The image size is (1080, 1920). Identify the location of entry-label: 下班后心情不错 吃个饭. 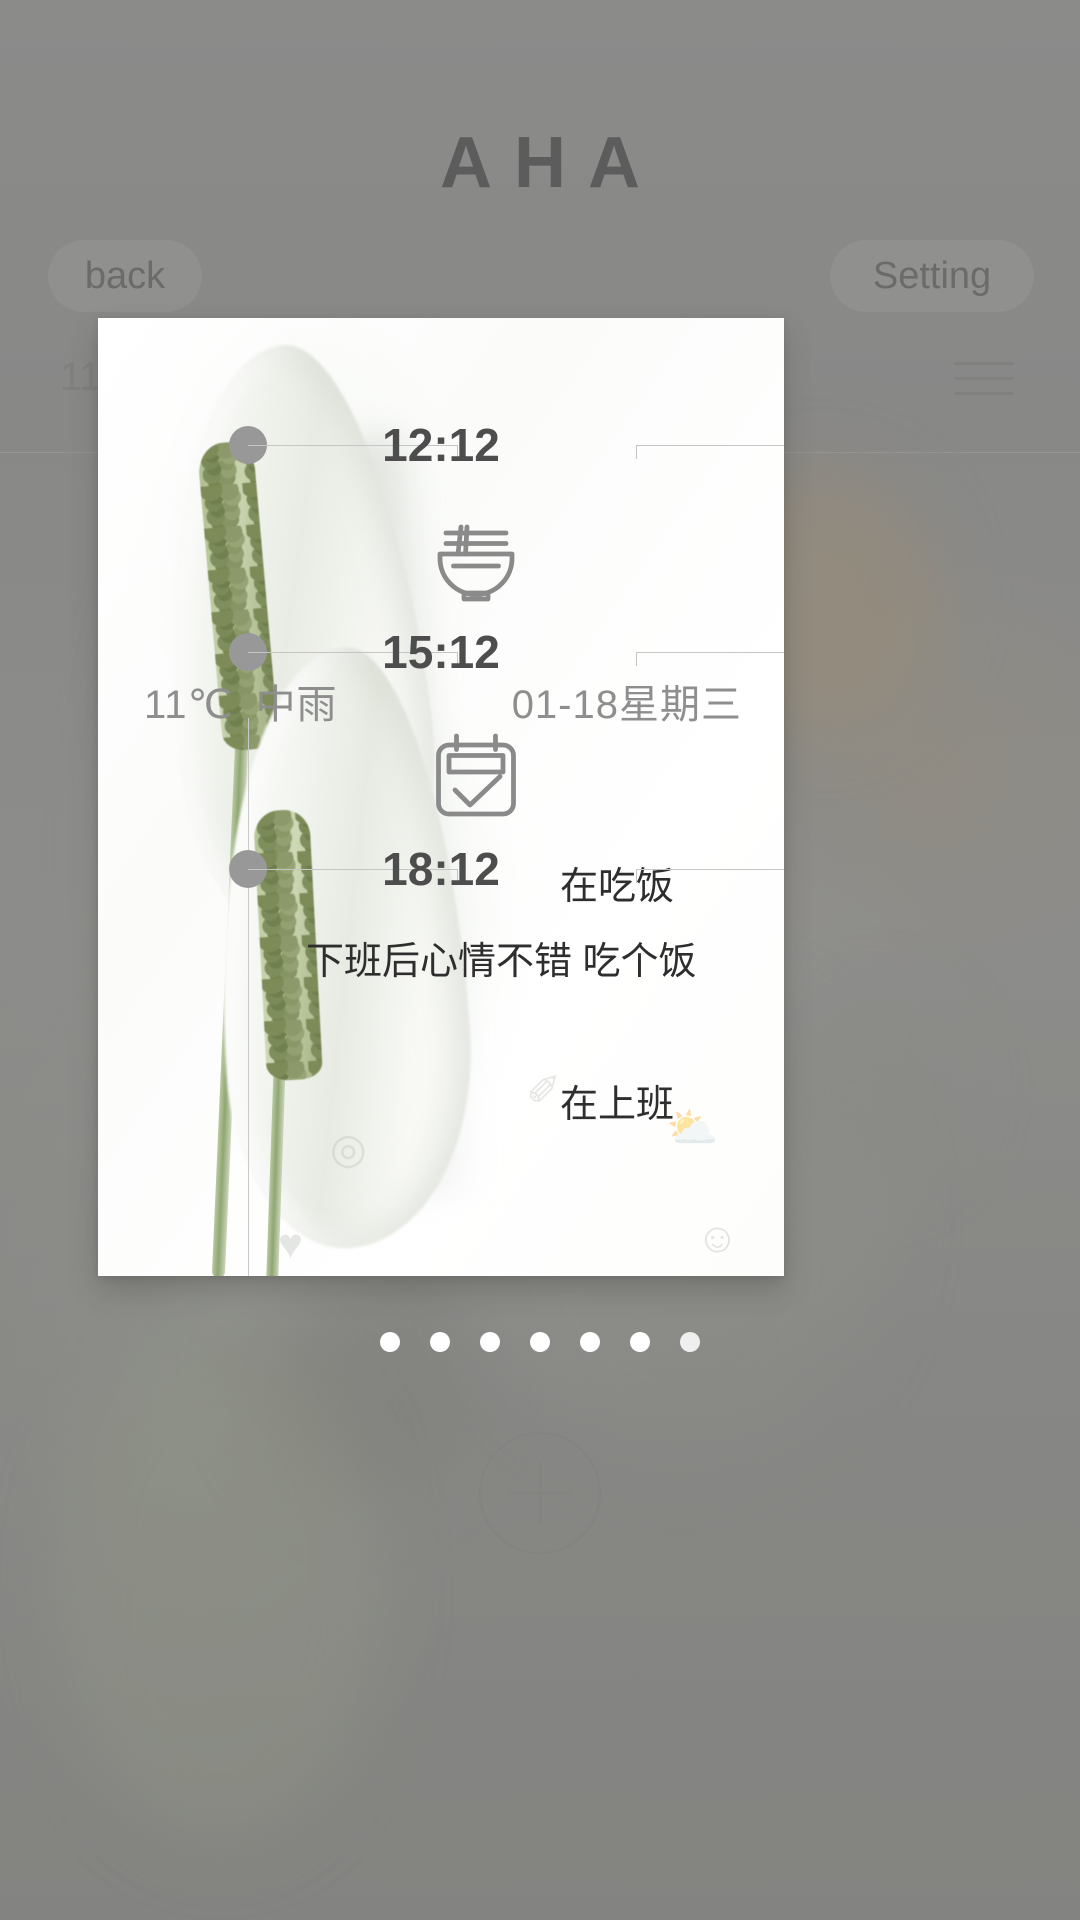
(501, 962).